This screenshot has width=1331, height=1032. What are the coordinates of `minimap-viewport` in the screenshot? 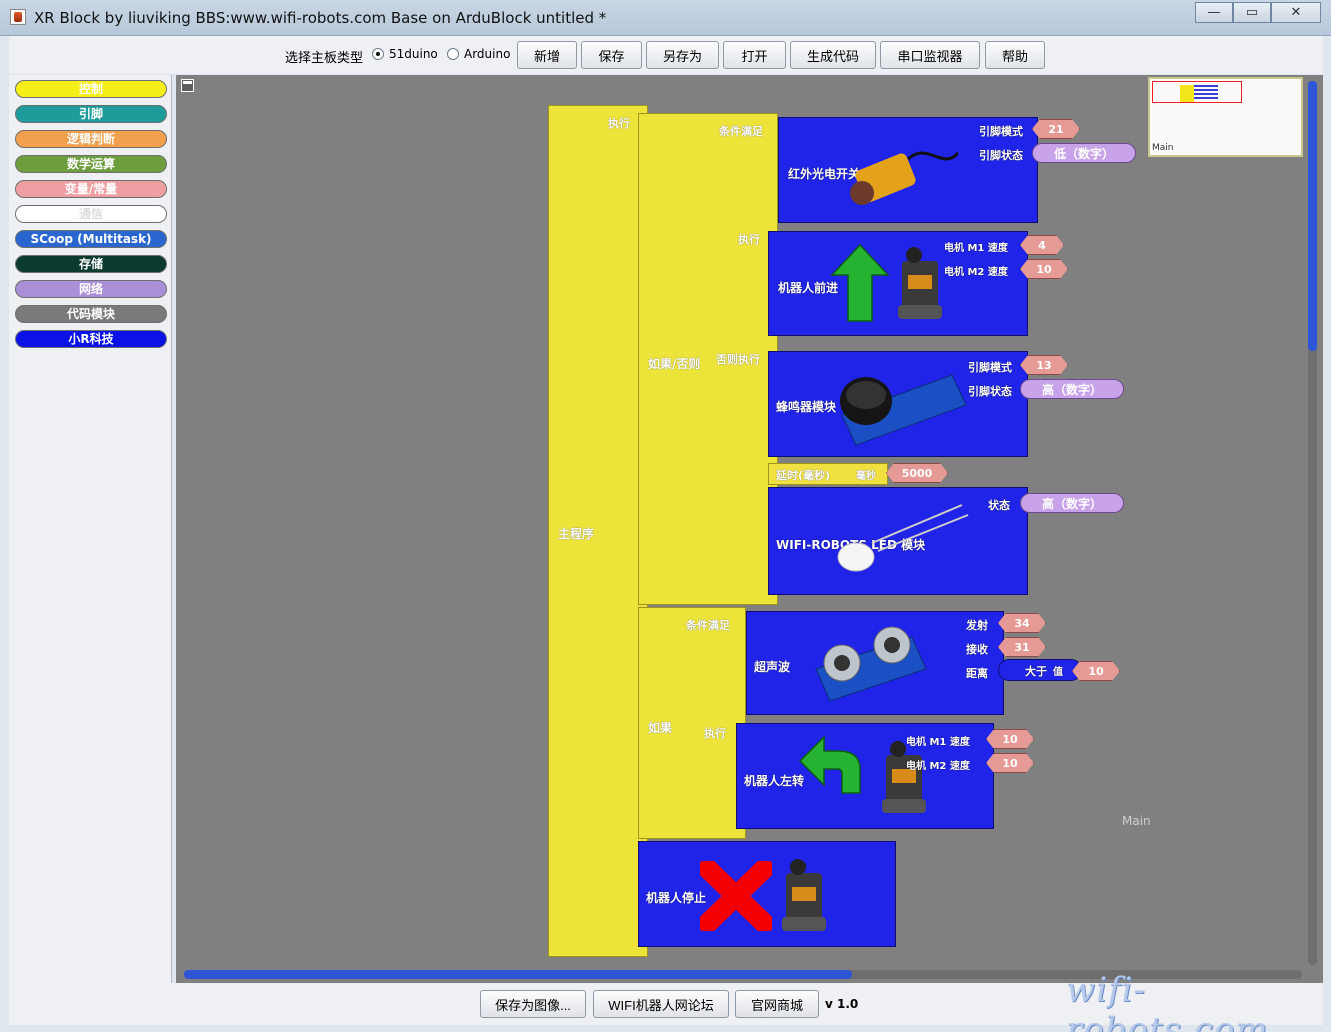 It's located at (1197, 92).